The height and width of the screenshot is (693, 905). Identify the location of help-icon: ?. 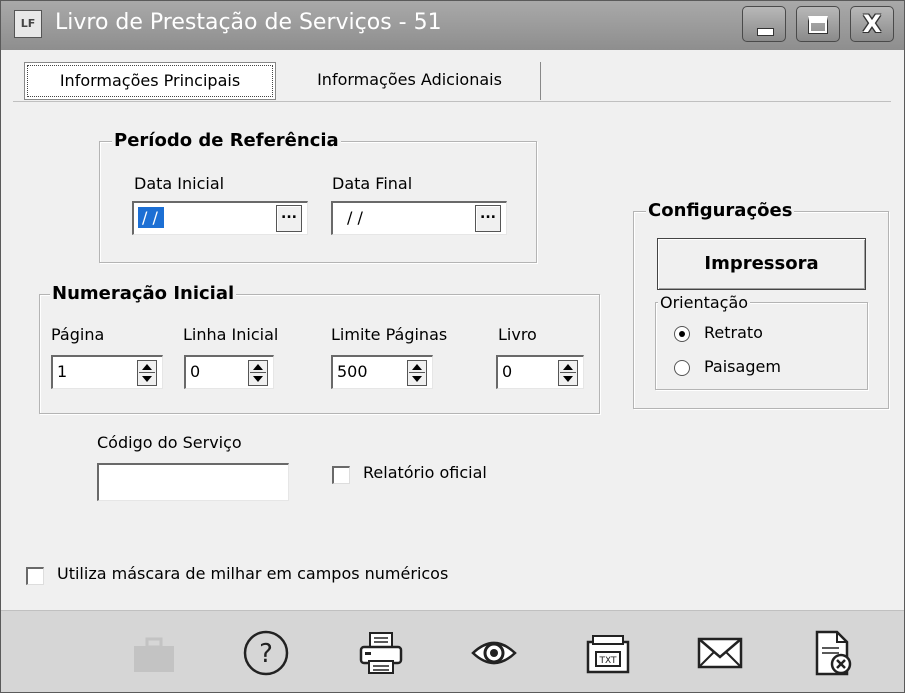
(266, 653).